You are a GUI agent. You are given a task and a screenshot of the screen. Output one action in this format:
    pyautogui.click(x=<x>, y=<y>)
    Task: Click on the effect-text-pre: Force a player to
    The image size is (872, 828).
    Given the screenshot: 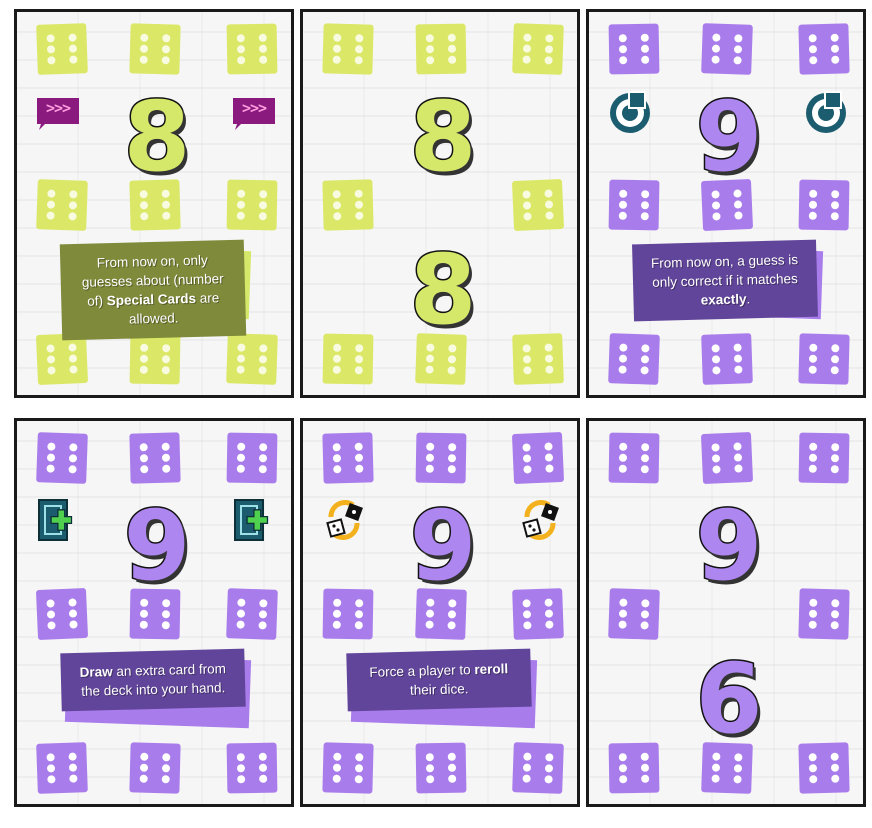 What is the action you would take?
    pyautogui.click(x=422, y=671)
    